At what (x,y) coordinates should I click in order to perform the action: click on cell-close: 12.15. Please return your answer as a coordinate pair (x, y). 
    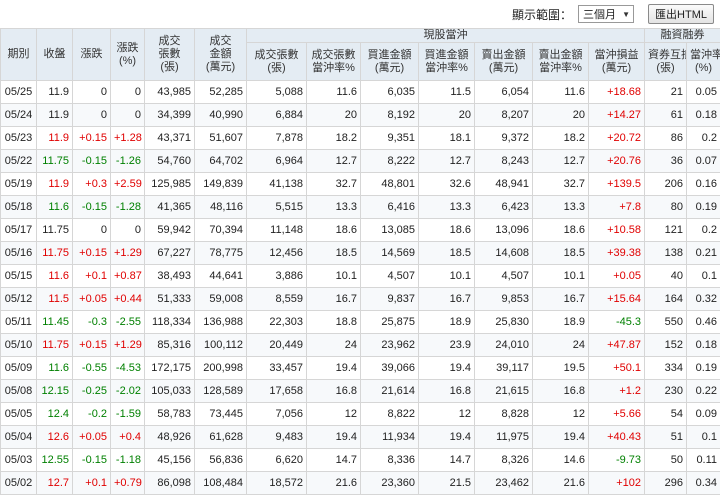
    Looking at the image, I should click on (55, 391).